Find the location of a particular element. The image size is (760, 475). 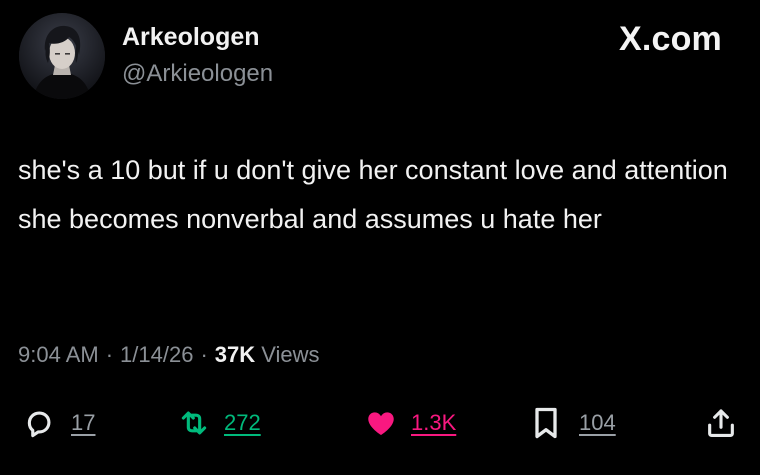

avatar is located at coordinates (62, 56).